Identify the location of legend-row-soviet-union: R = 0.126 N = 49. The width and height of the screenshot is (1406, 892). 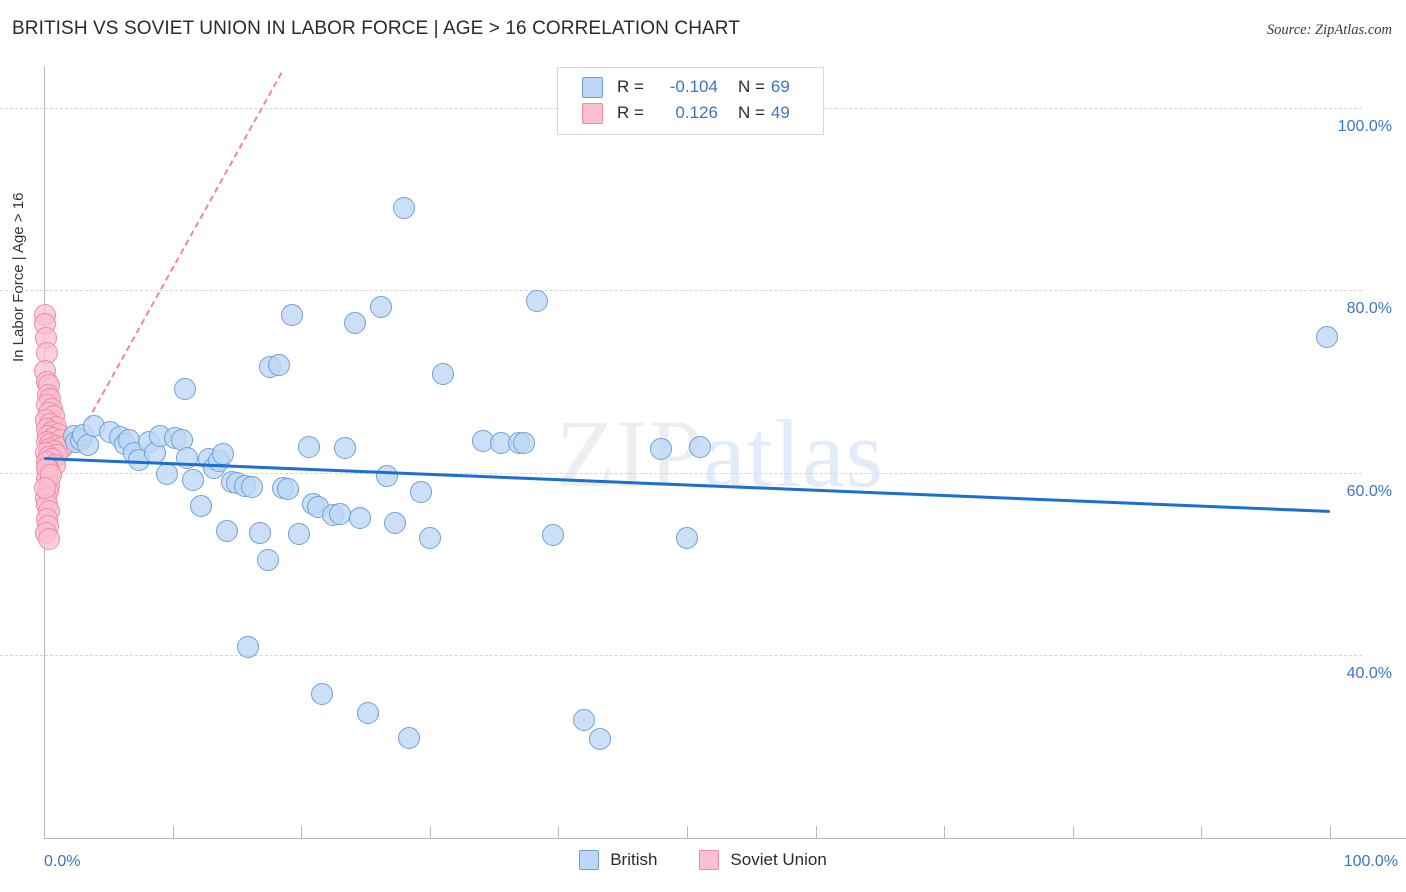
(686, 113).